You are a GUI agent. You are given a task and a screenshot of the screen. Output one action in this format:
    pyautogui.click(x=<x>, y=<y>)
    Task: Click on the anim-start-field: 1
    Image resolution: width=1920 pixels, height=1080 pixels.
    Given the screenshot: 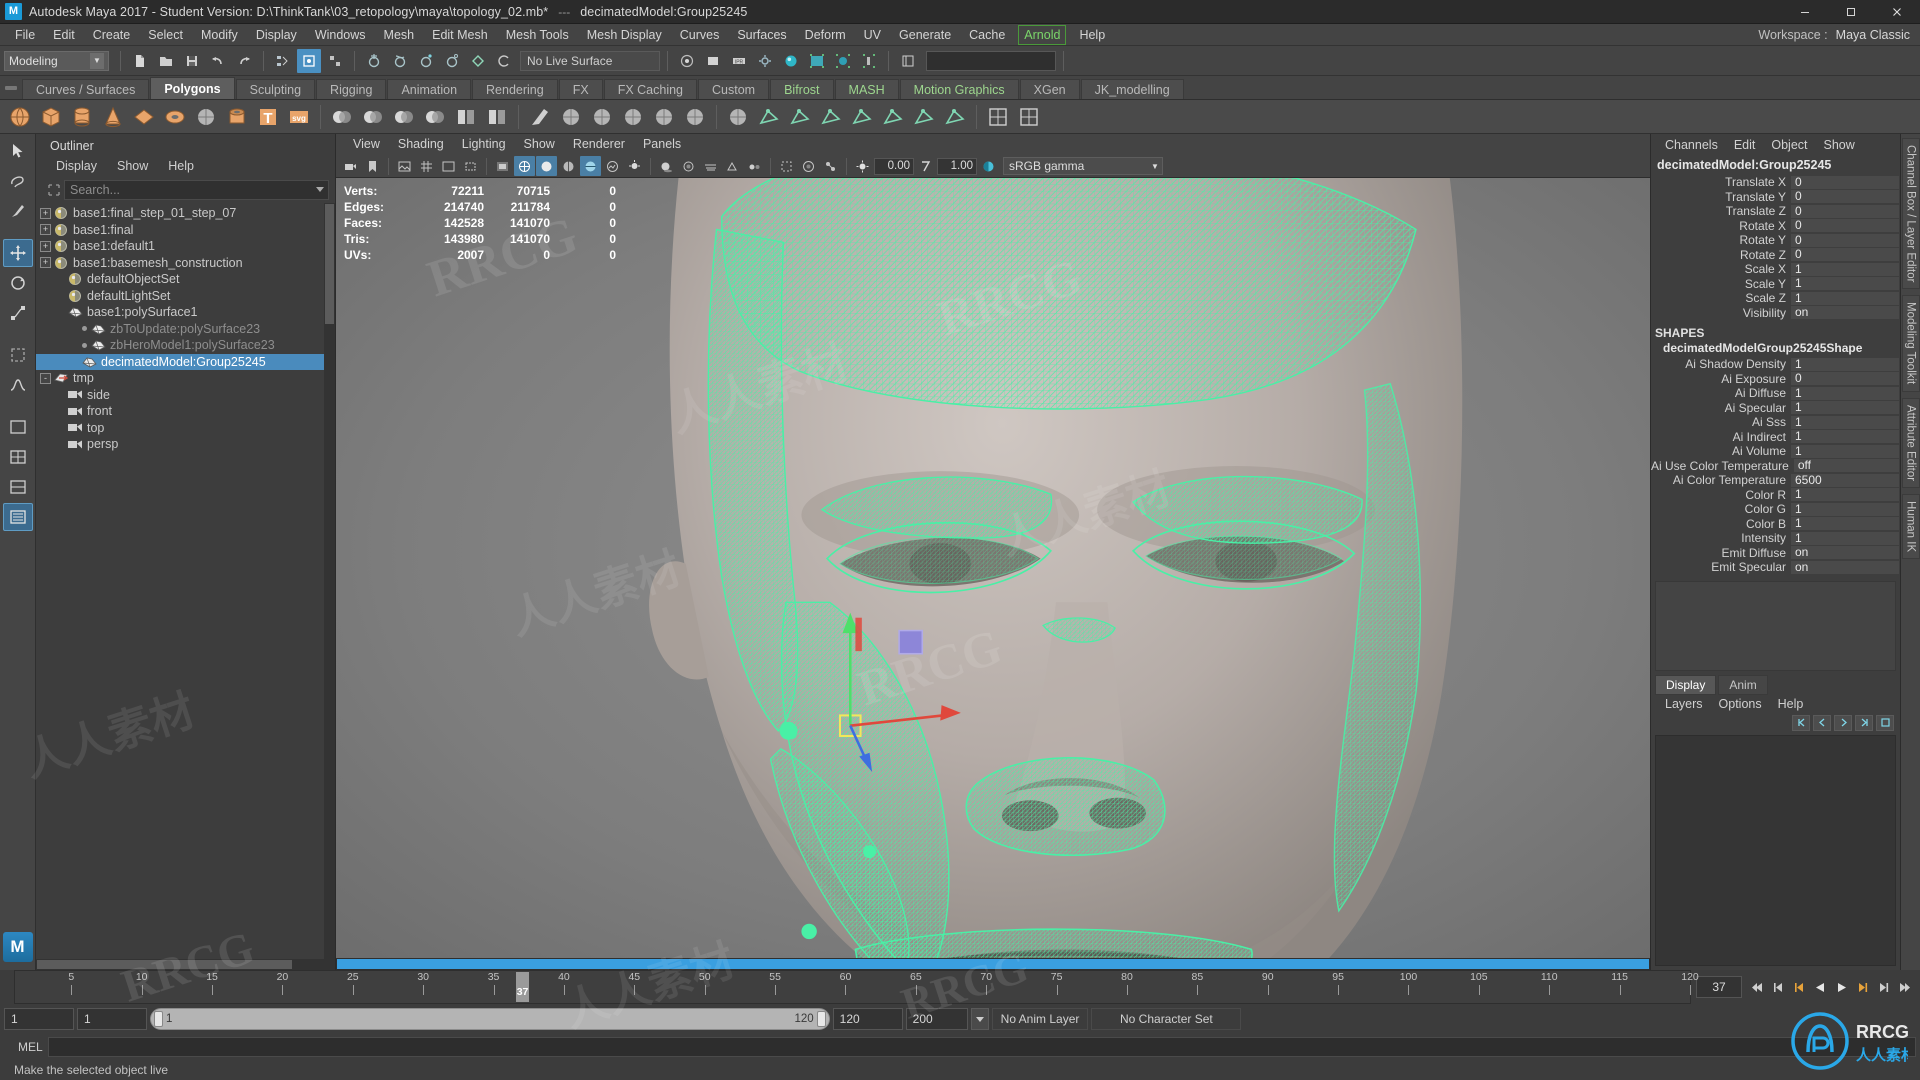 What is the action you would take?
    pyautogui.click(x=39, y=1019)
    